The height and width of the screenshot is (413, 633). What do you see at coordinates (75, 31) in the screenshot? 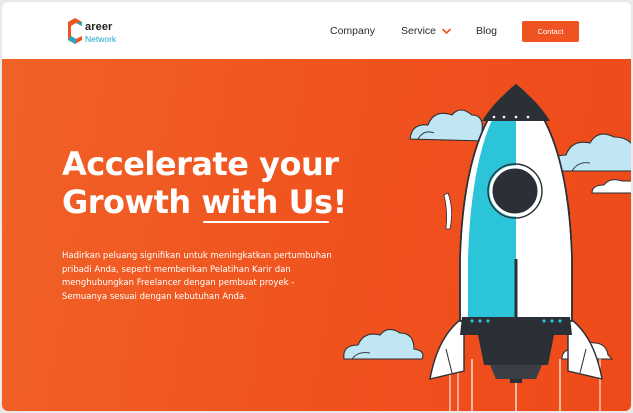
I see `career-network-logo-icon` at bounding box center [75, 31].